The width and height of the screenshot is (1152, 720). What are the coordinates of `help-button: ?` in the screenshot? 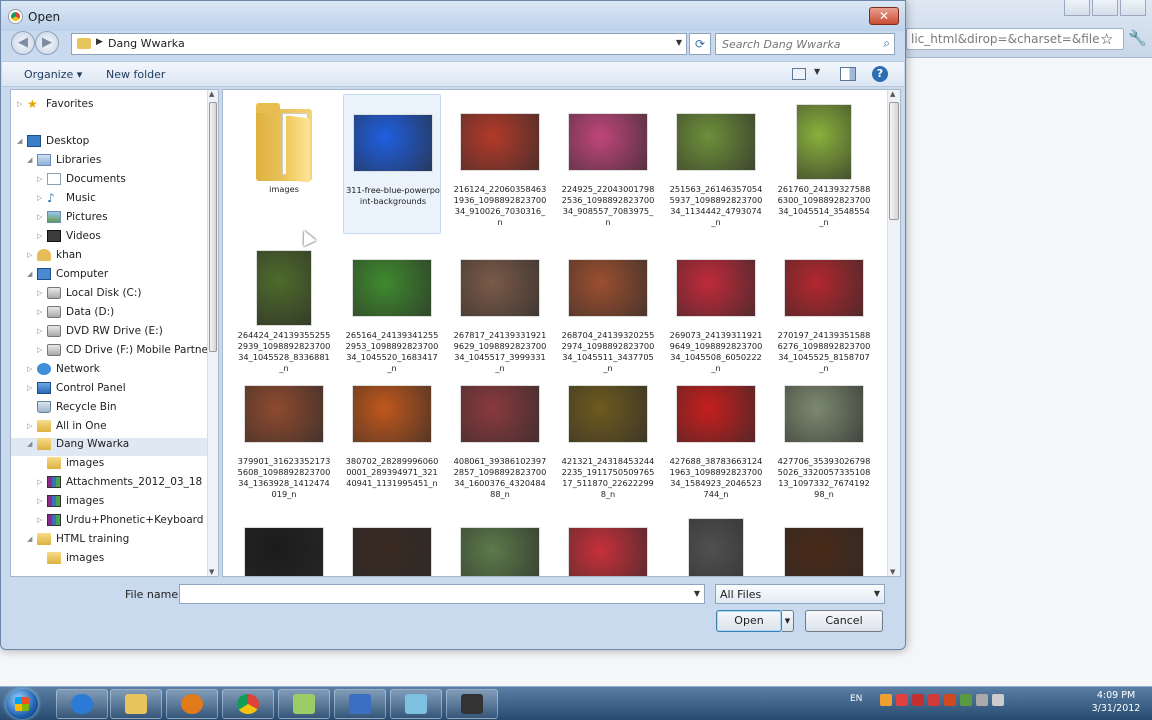 It's located at (880, 74).